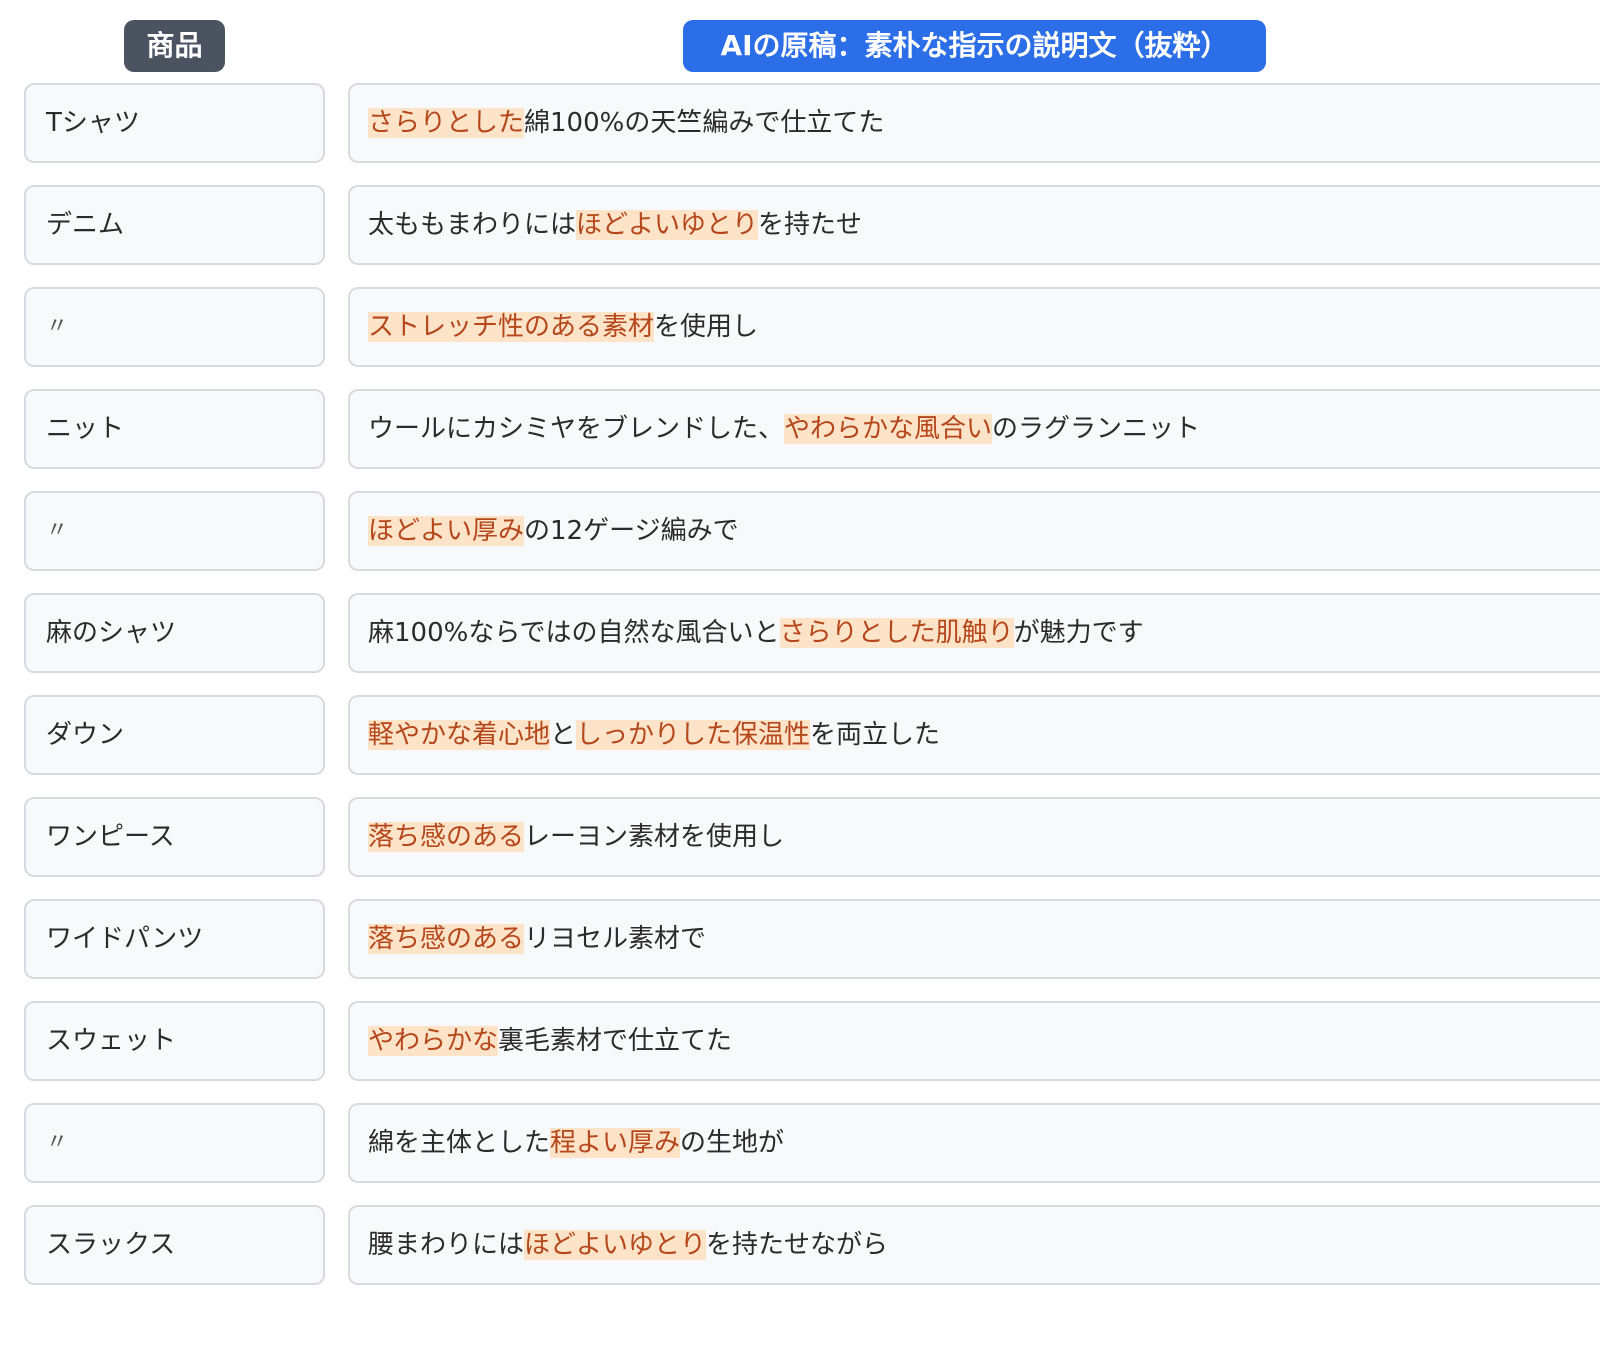  What do you see at coordinates (974, 837) in the screenshot?
I see `description-cell: 落ち感のあるレーヨン素材を使用し` at bounding box center [974, 837].